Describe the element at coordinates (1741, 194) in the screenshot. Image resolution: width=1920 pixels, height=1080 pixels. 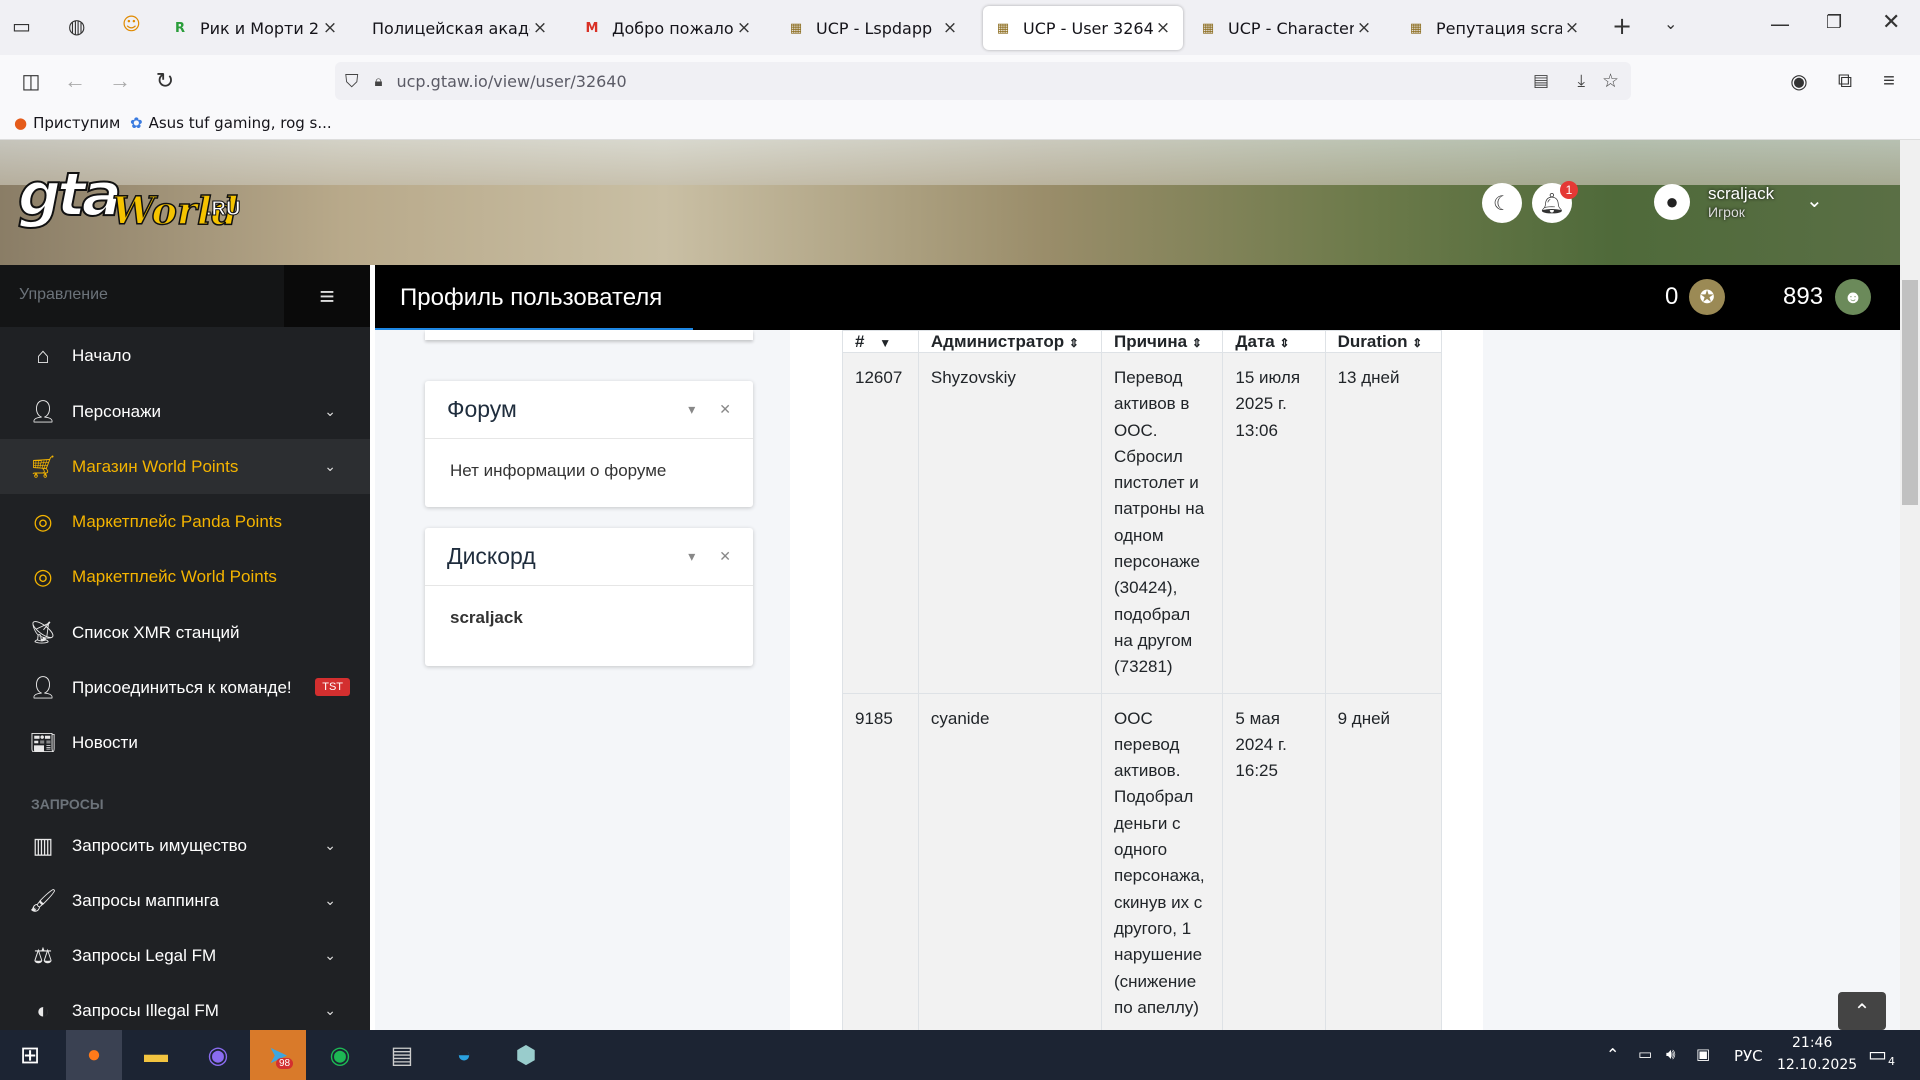
I see `user-name: scraljack` at that location.